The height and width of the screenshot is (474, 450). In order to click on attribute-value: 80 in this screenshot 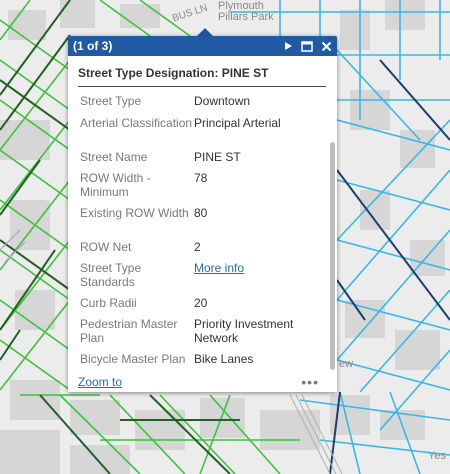, I will do `click(201, 213)`.